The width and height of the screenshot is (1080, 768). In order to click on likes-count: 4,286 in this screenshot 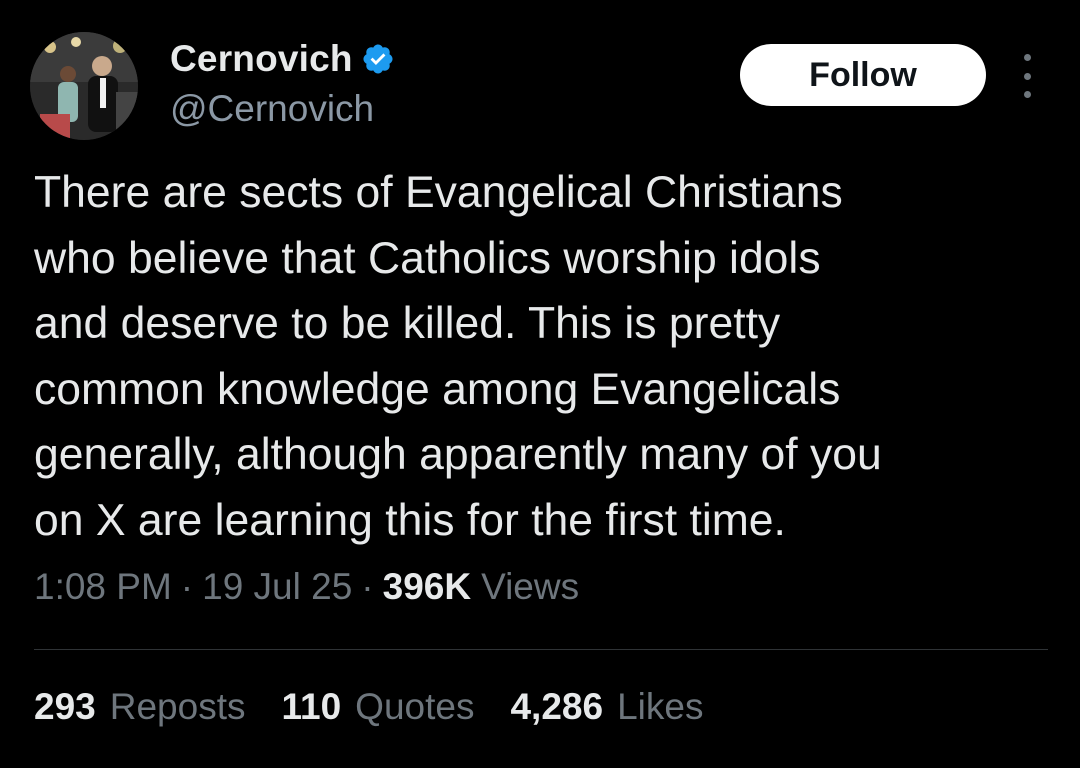, I will do `click(557, 706)`.